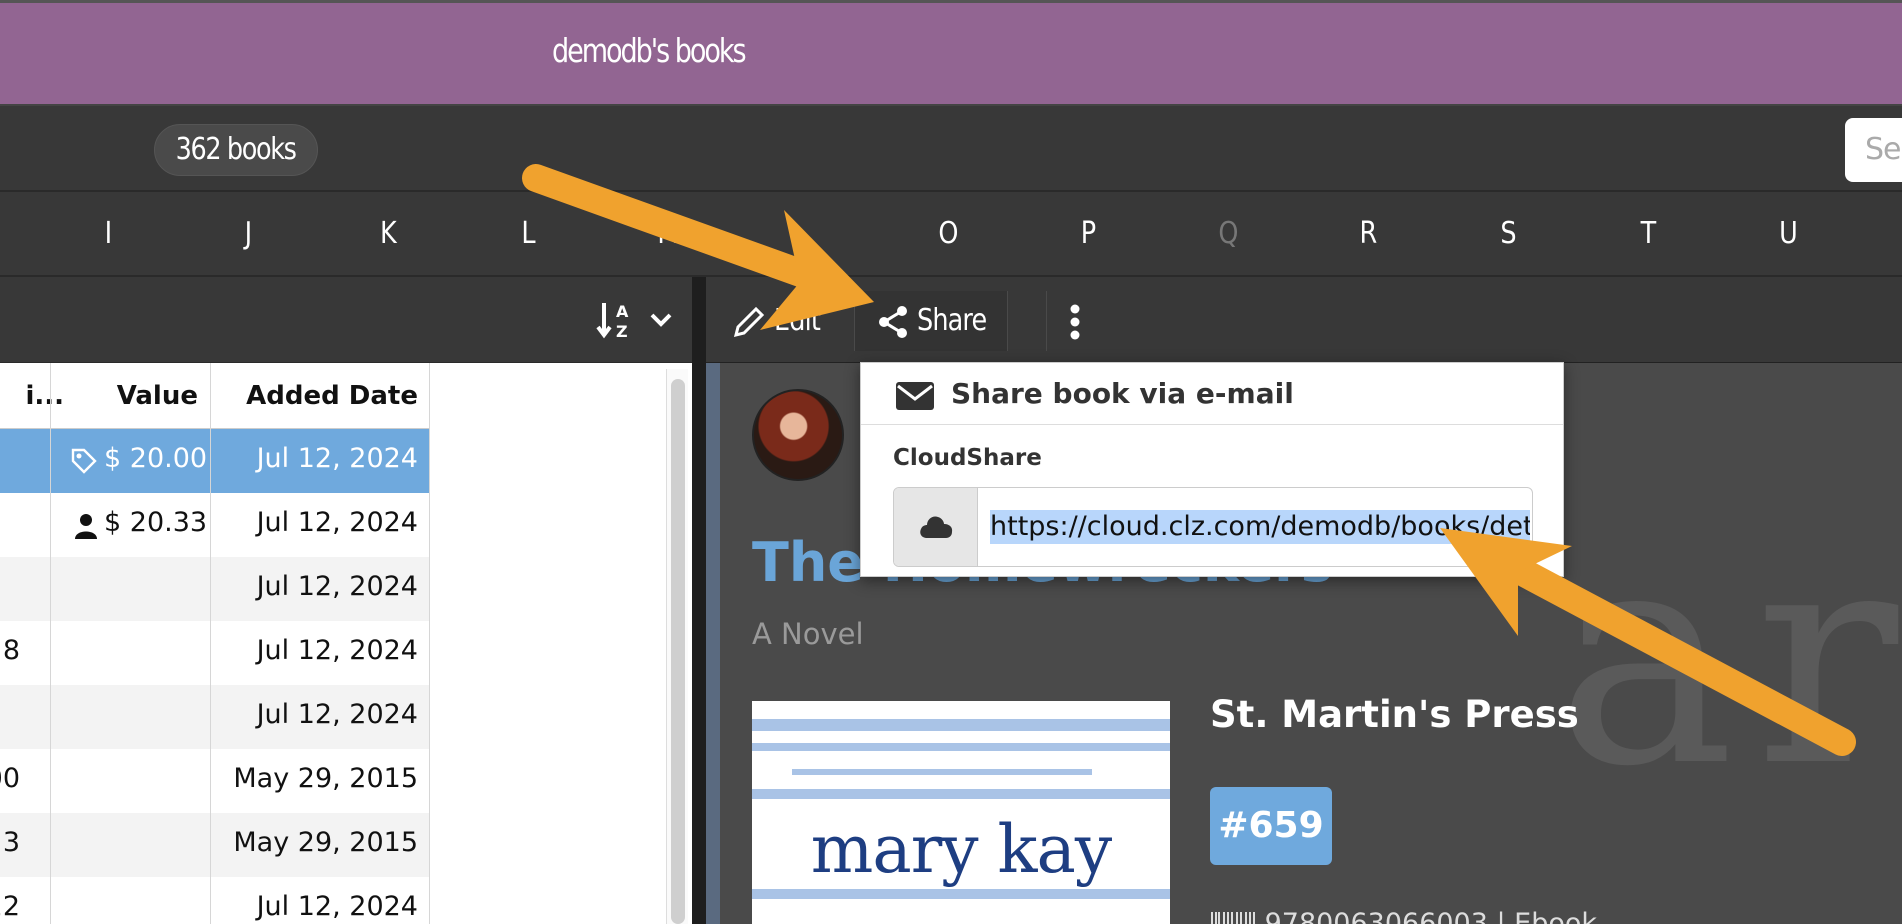 The width and height of the screenshot is (1902, 924). I want to click on isbn-line: 9780063066003 | Ebook, so click(1403, 916).